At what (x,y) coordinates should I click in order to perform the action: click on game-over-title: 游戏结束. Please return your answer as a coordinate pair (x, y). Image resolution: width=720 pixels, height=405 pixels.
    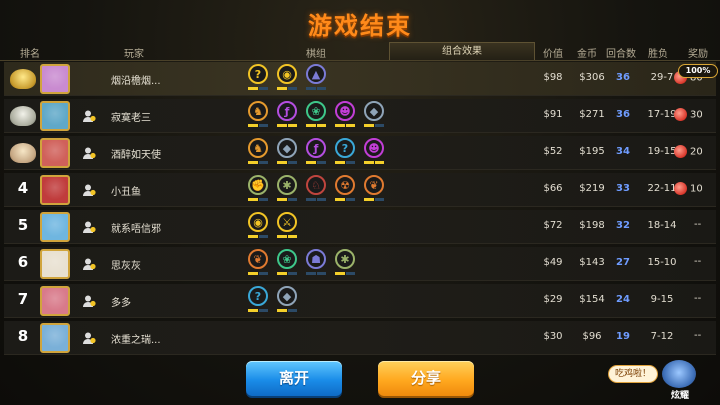
    Looking at the image, I should click on (360, 26).